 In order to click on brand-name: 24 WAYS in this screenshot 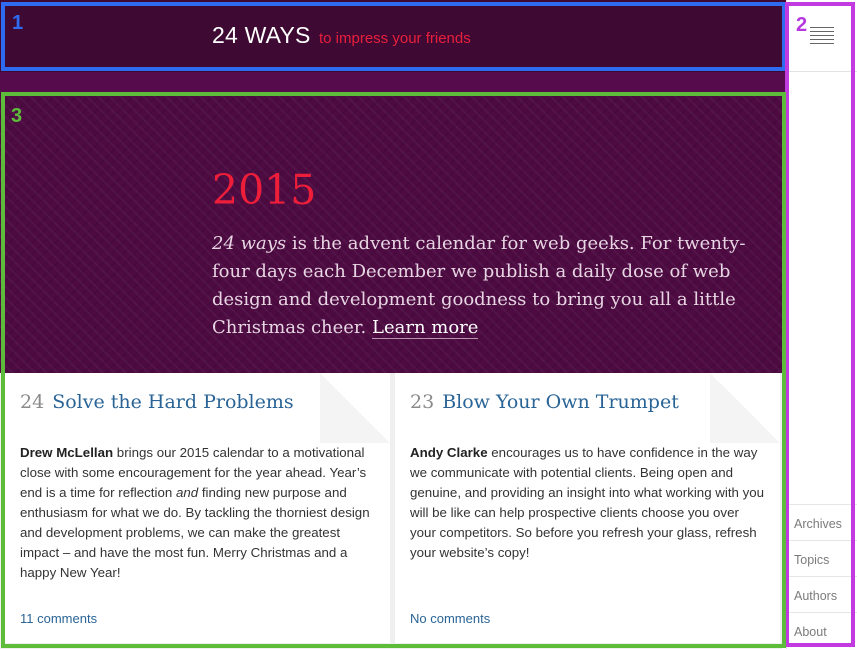, I will do `click(261, 35)`.